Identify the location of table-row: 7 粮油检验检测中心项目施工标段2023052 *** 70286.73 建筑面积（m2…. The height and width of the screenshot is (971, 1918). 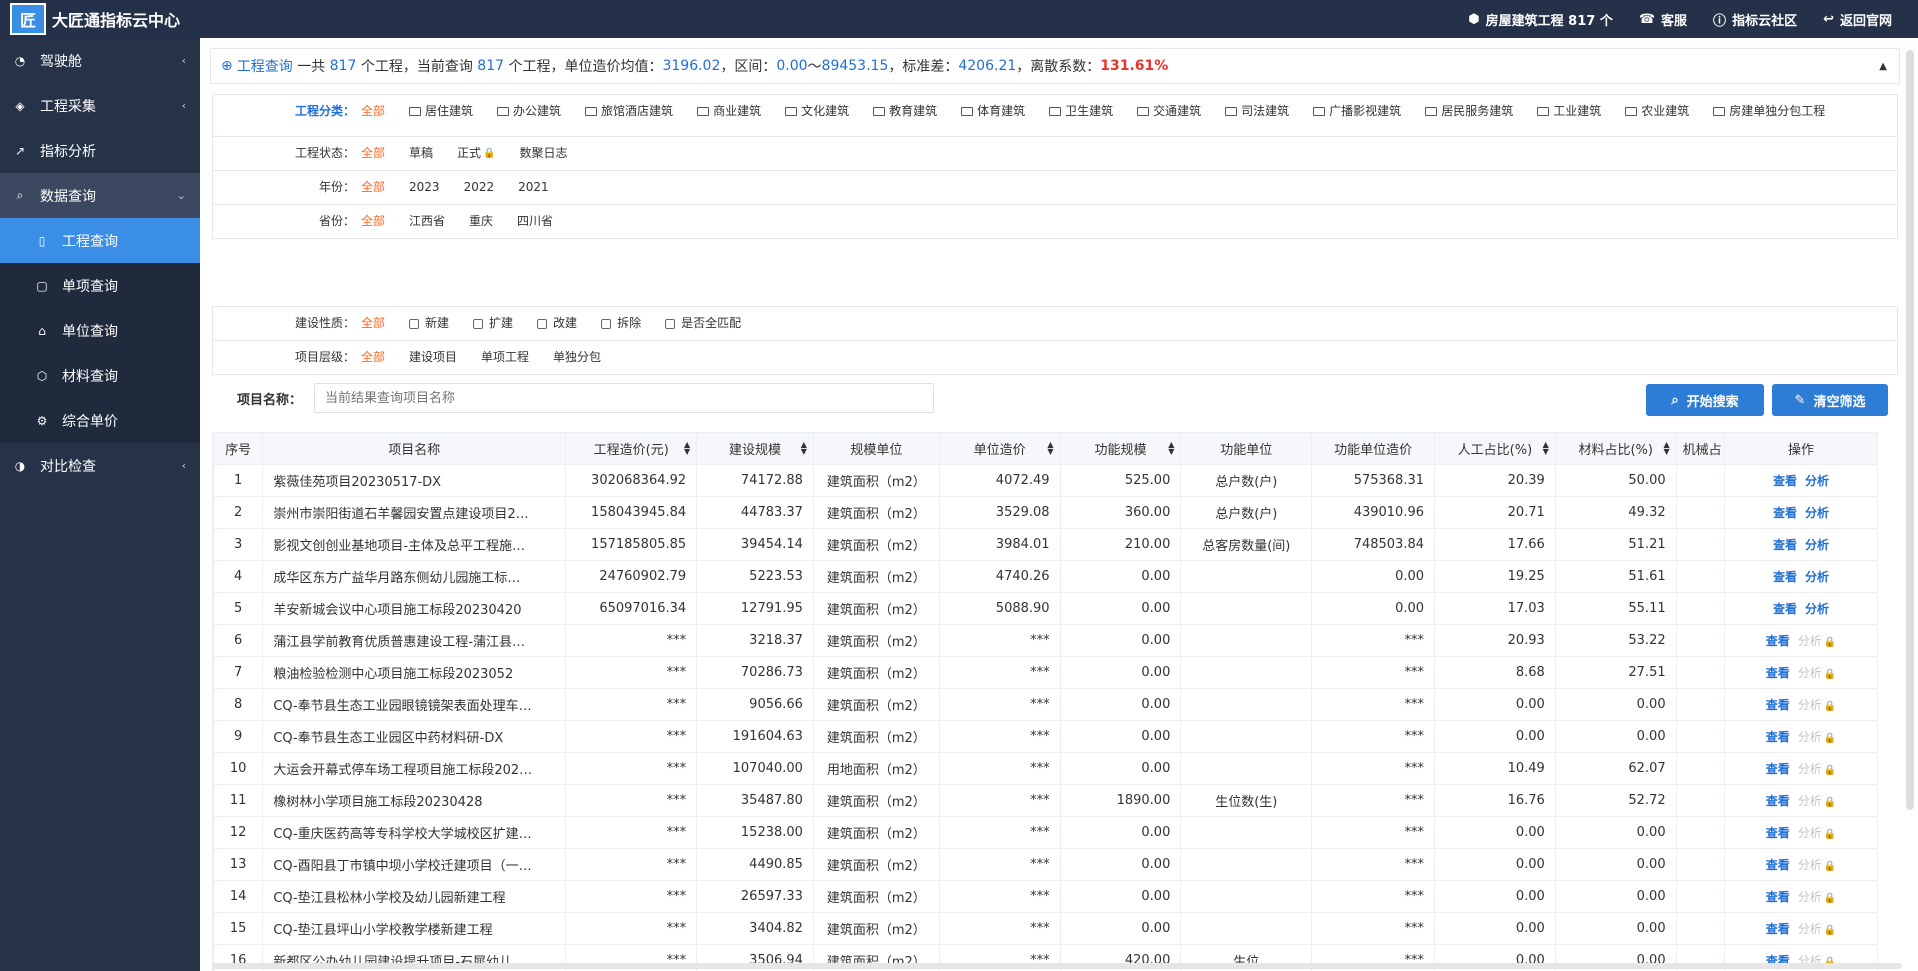
(1046, 672).